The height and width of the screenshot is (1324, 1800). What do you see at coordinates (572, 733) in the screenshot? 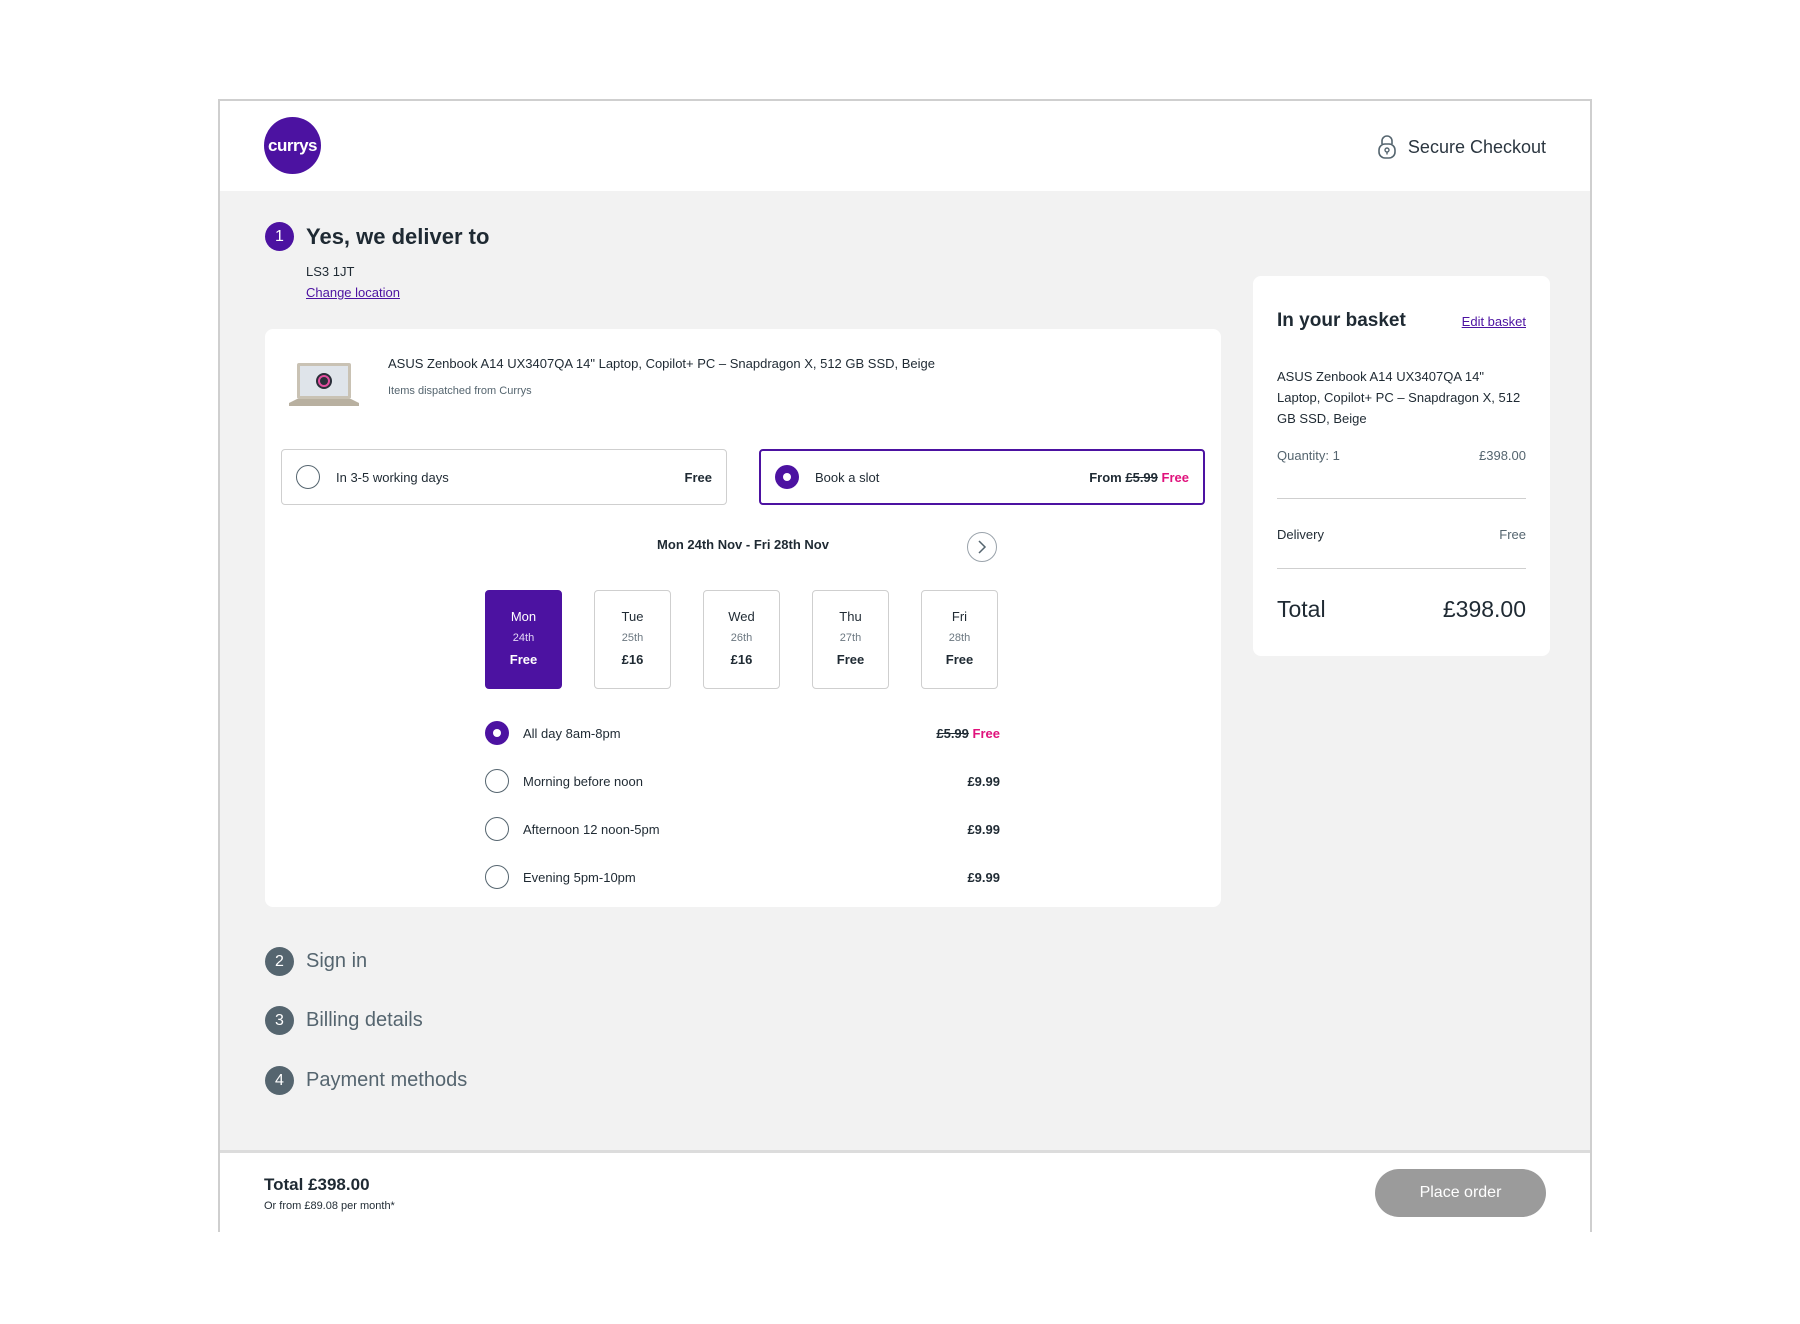
I see `slot-label: All day 8am-8pm` at bounding box center [572, 733].